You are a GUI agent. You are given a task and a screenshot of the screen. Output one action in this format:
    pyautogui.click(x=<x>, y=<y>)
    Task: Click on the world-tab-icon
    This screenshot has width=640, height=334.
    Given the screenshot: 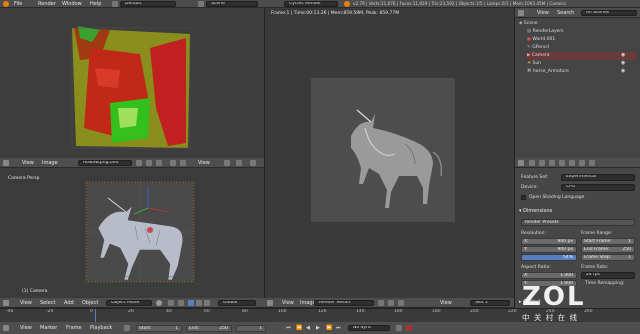 What is the action you would take?
    pyautogui.click(x=552, y=163)
    